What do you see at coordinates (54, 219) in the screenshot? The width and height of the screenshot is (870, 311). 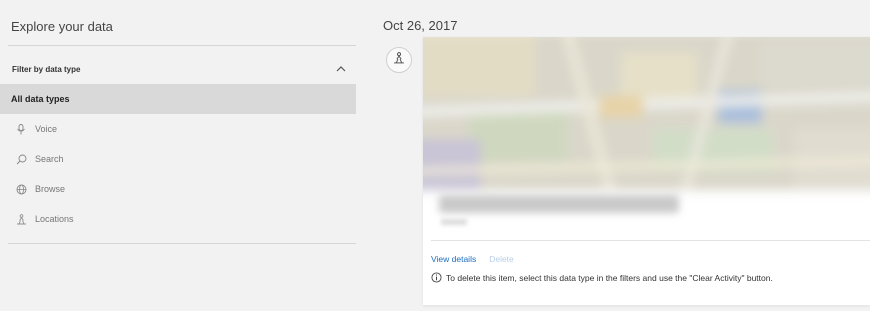 I see `filter-item-label: Locations` at bounding box center [54, 219].